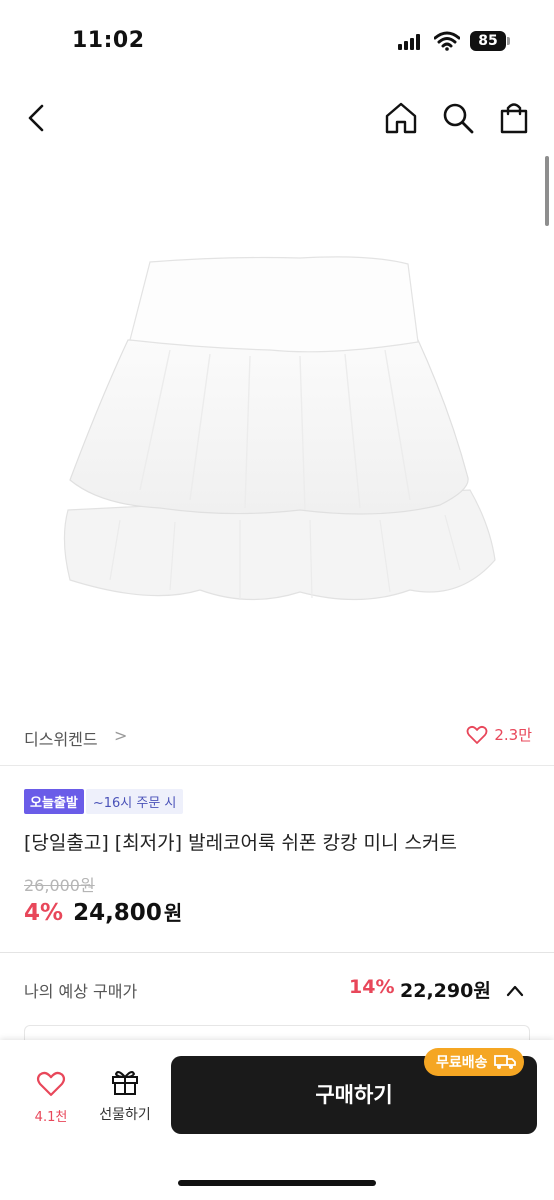 This screenshot has height=1200, width=554. What do you see at coordinates (61, 738) in the screenshot?
I see `brand-name: 디스위켄드` at bounding box center [61, 738].